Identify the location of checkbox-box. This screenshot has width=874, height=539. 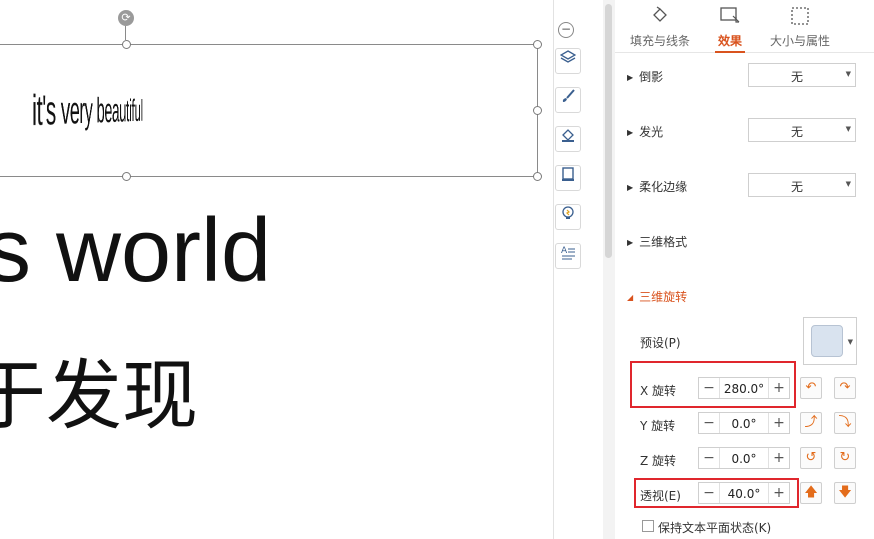
(648, 526).